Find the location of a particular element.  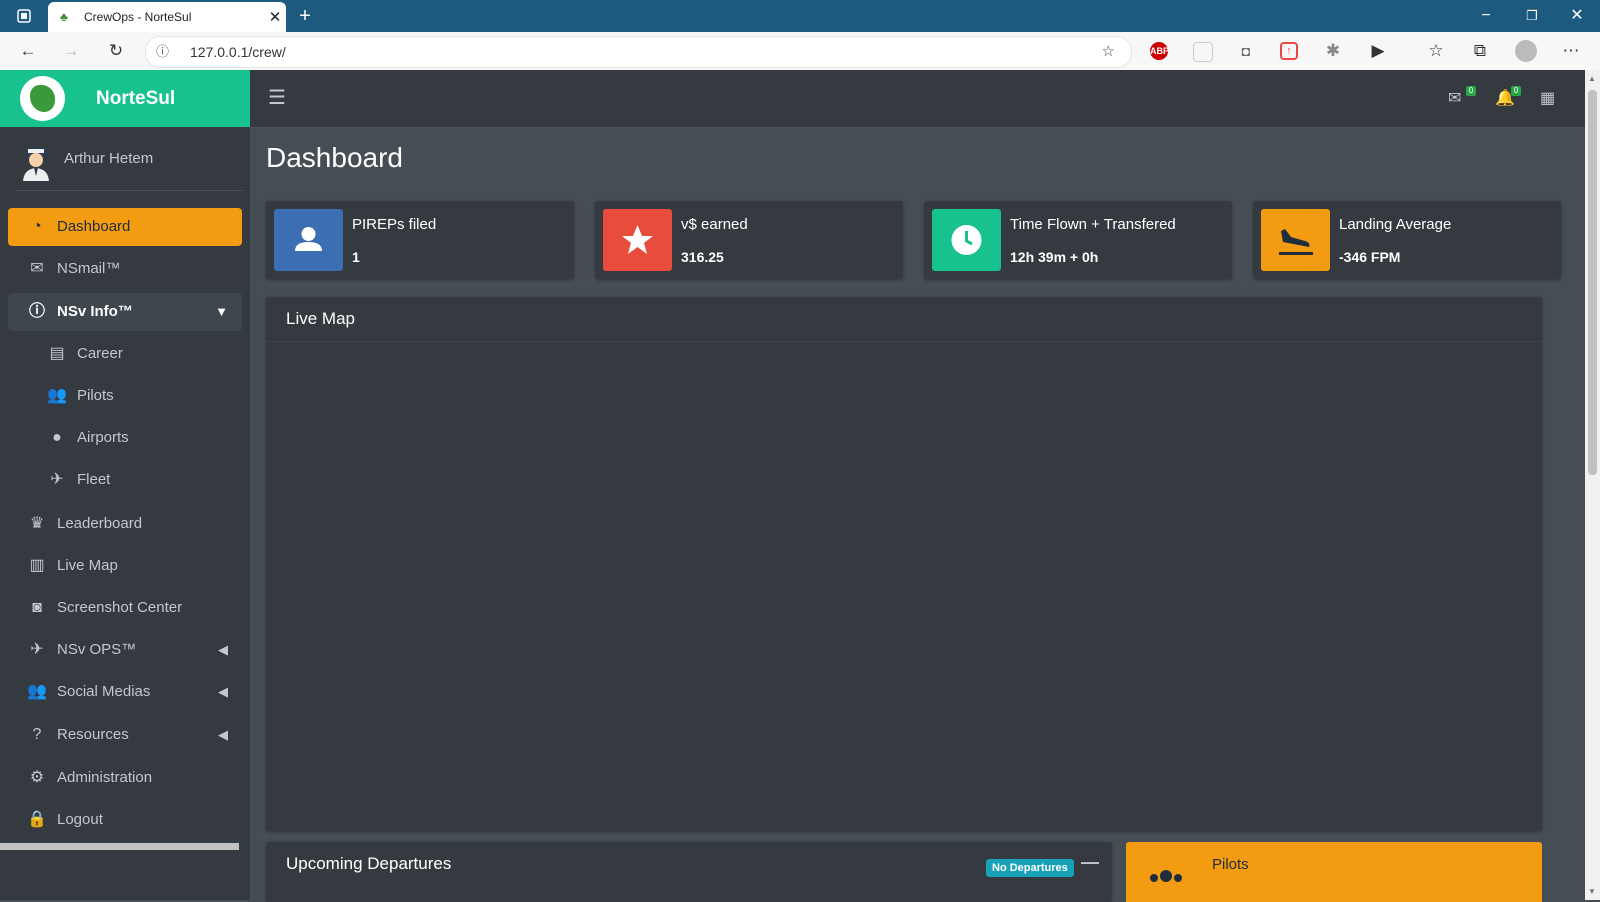

sidebar-item-label: Career is located at coordinates (100, 353).